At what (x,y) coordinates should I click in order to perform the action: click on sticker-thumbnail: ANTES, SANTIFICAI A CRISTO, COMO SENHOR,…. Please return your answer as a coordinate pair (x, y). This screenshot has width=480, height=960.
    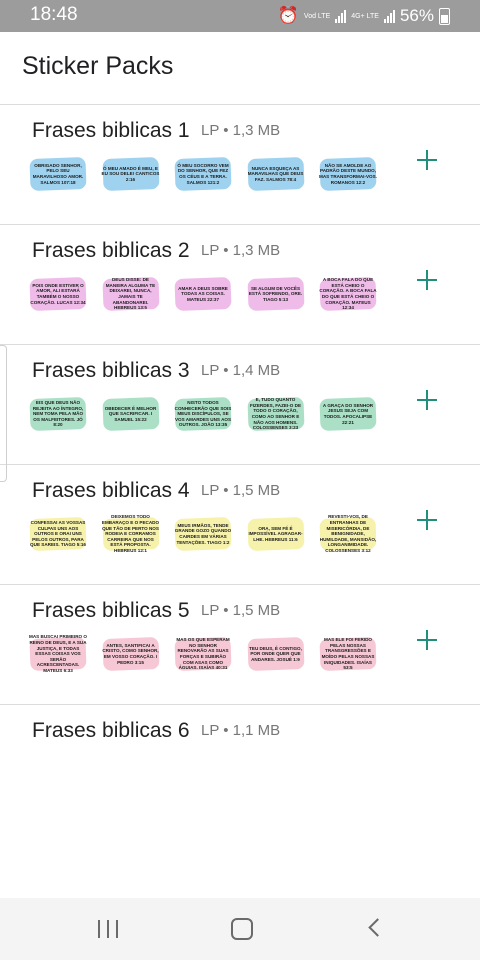
    Looking at the image, I should click on (131, 654).